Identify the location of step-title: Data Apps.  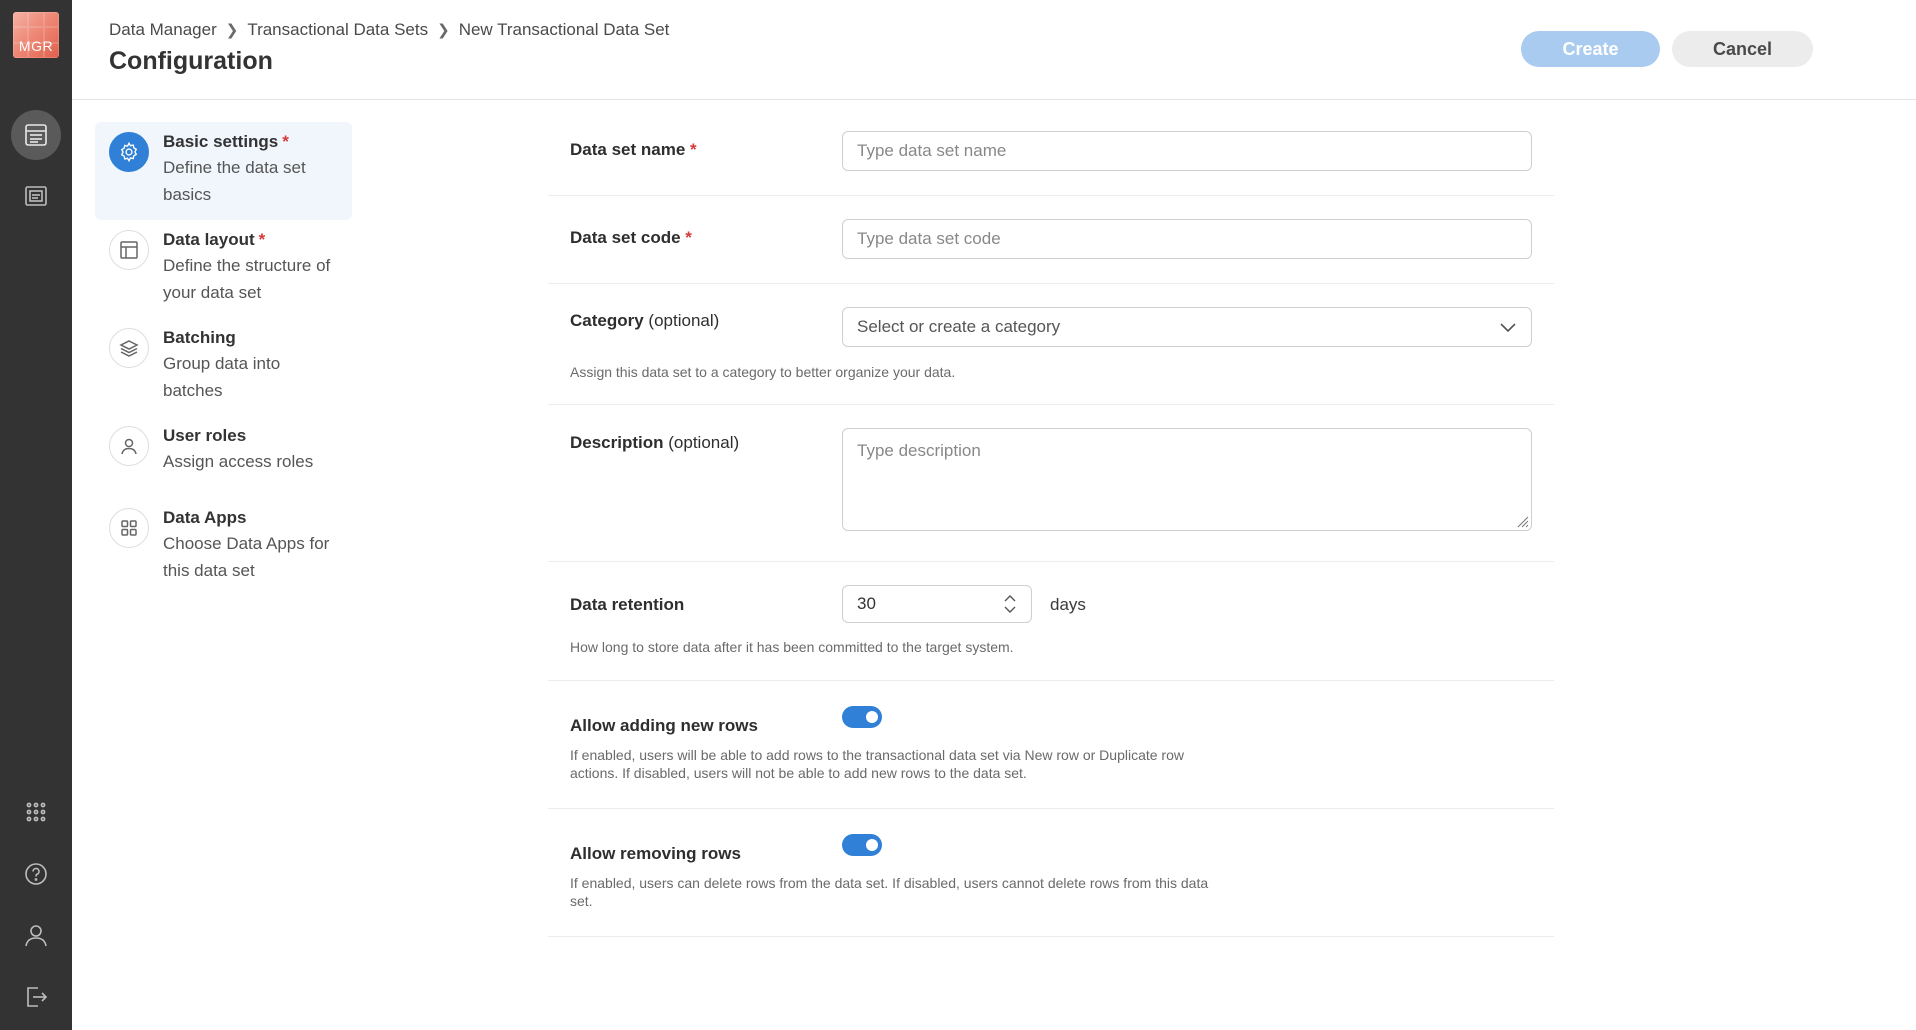
(205, 517).